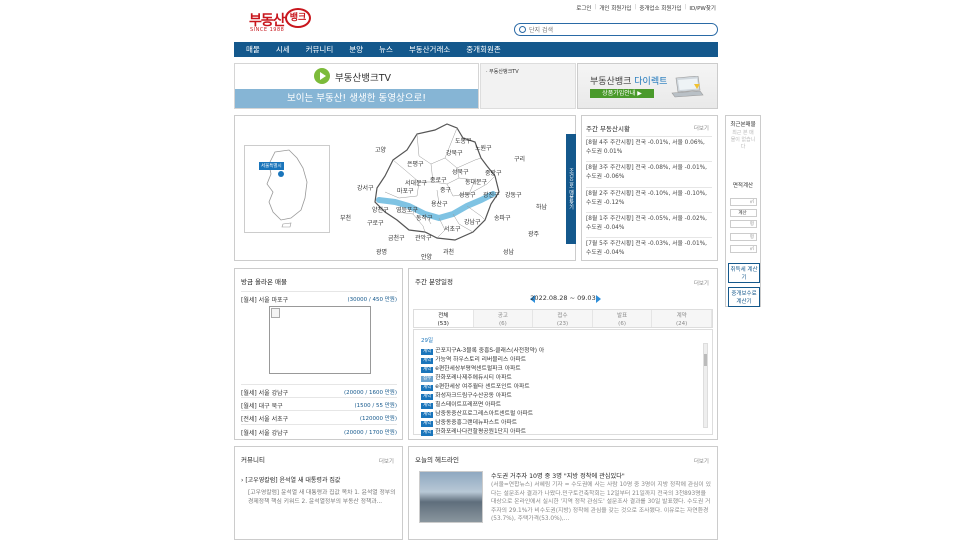 This screenshot has height=540, width=960. What do you see at coordinates (444, 318) in the screenshot?
I see `tab-all: 전체 (53)` at bounding box center [444, 318].